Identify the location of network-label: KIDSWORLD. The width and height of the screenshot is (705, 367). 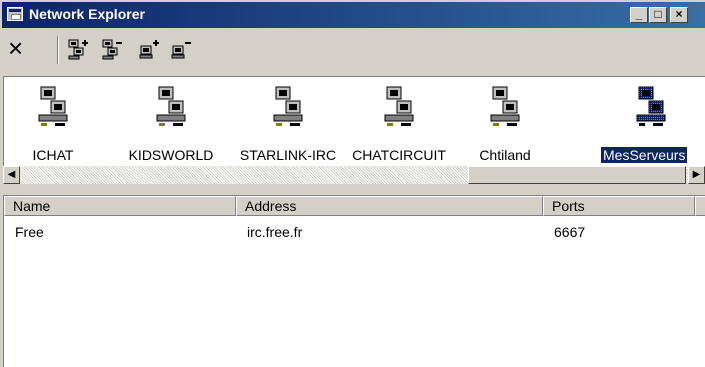
(171, 155).